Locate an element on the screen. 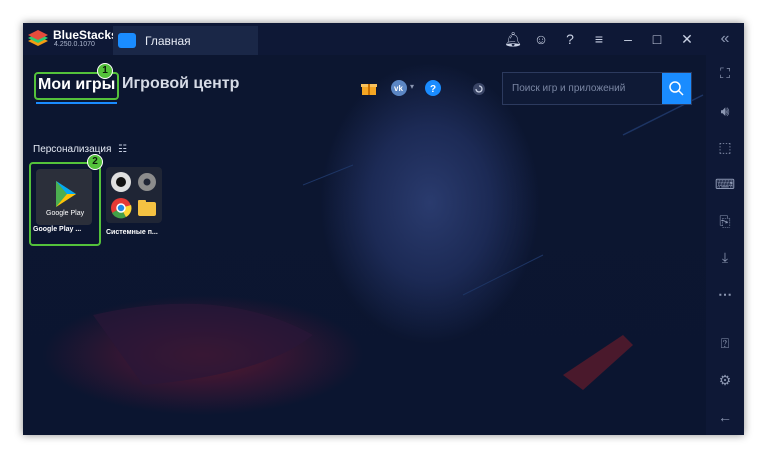  more-icon: ⋯ is located at coordinates (725, 294).